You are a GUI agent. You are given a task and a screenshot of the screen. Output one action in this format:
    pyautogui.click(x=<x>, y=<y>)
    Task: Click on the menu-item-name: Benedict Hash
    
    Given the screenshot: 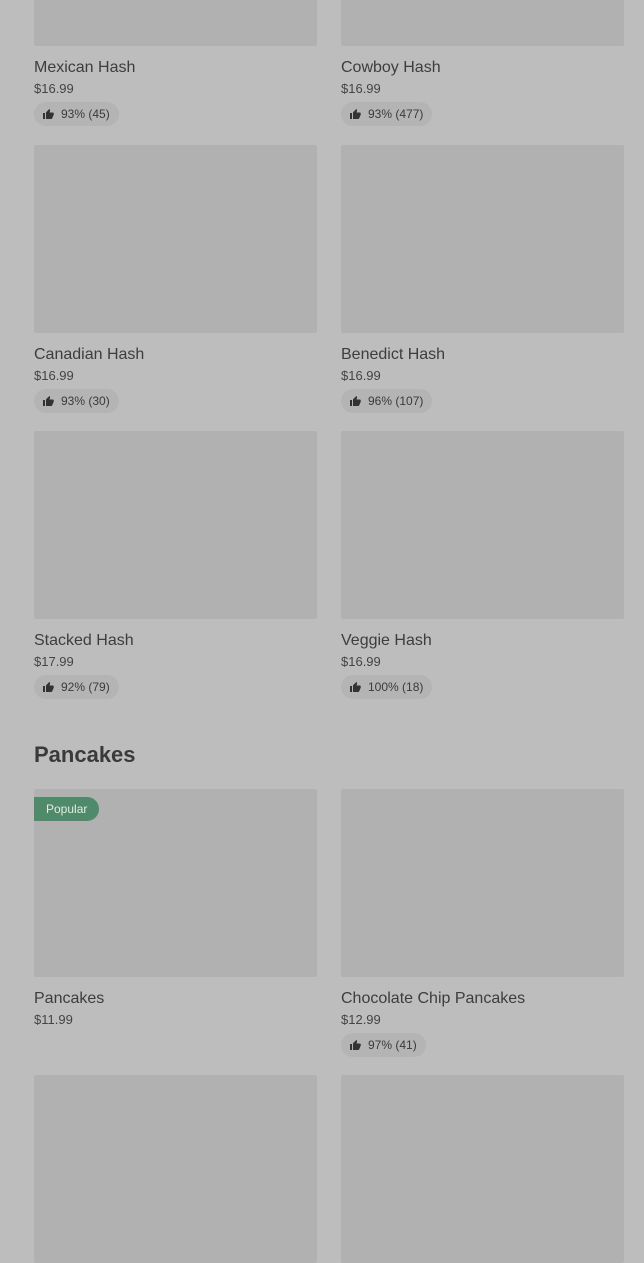 What is the action you would take?
    pyautogui.click(x=393, y=354)
    